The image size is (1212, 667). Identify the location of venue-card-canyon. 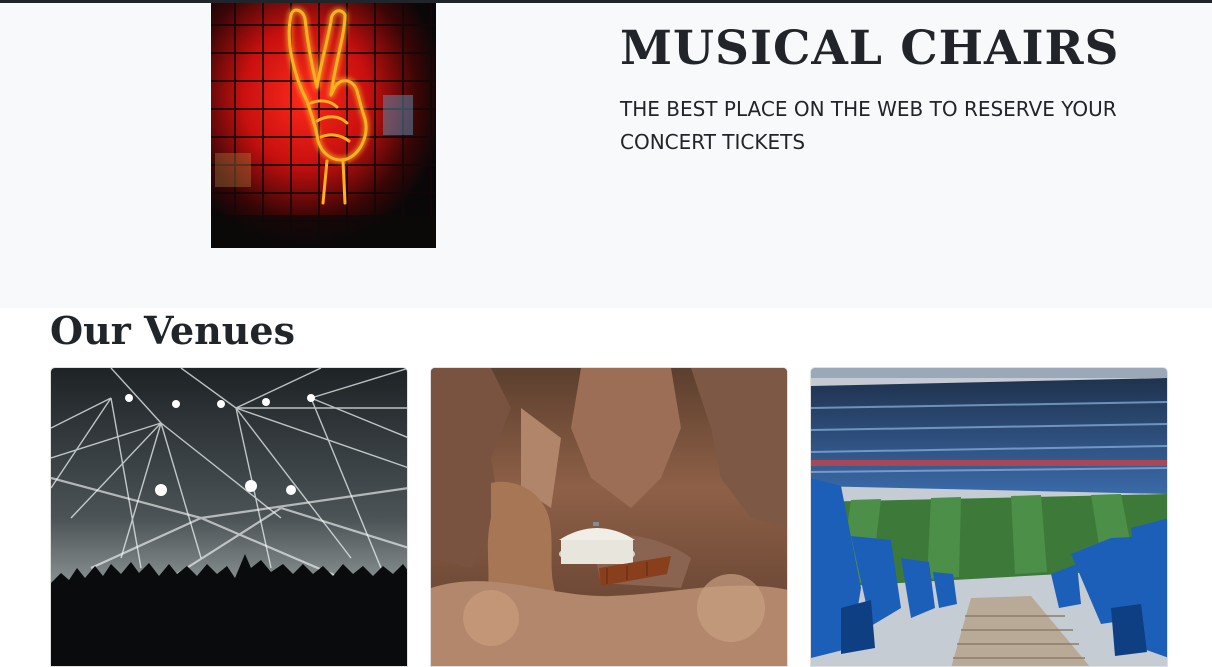
(609, 517).